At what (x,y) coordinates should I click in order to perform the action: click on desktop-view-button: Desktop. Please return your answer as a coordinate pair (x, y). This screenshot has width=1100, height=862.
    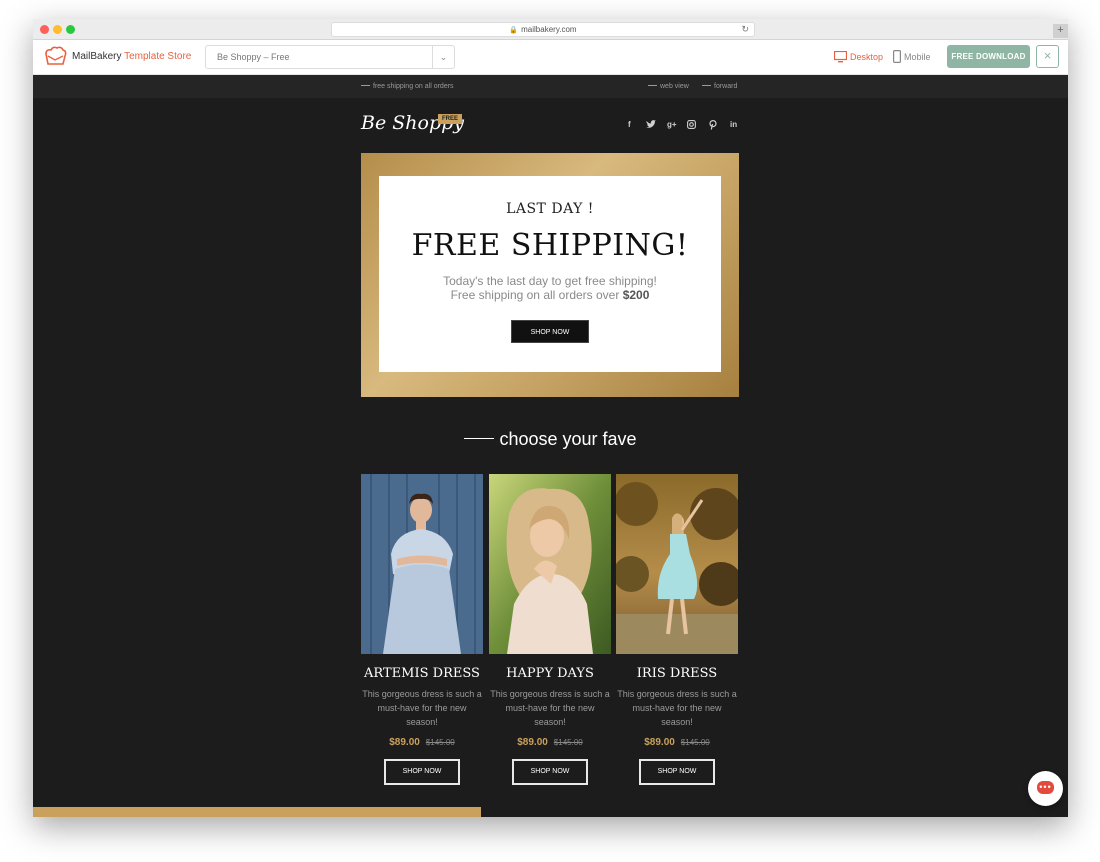
    Looking at the image, I should click on (858, 57).